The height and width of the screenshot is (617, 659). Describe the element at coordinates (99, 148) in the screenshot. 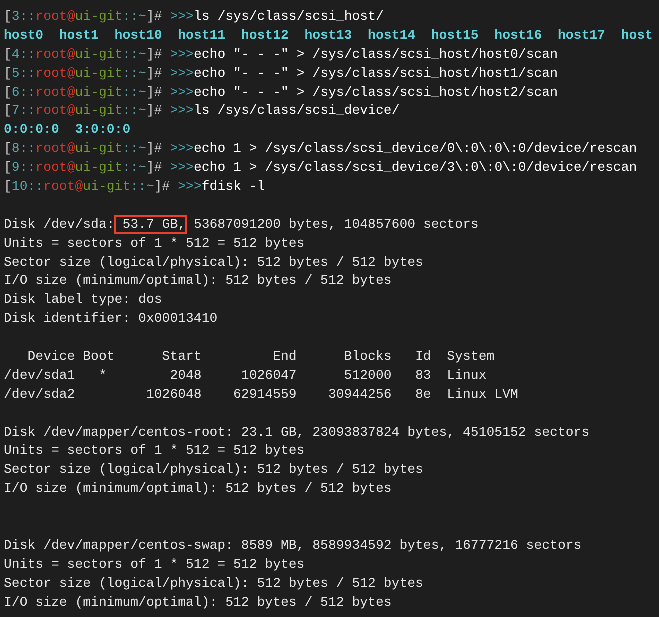

I see `command-prompt: [8::root@ui-git::~]# >>>` at that location.